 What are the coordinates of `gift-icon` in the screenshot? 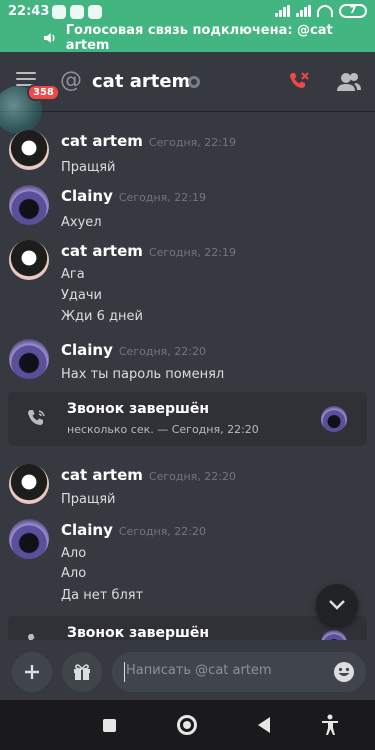 It's located at (82, 672).